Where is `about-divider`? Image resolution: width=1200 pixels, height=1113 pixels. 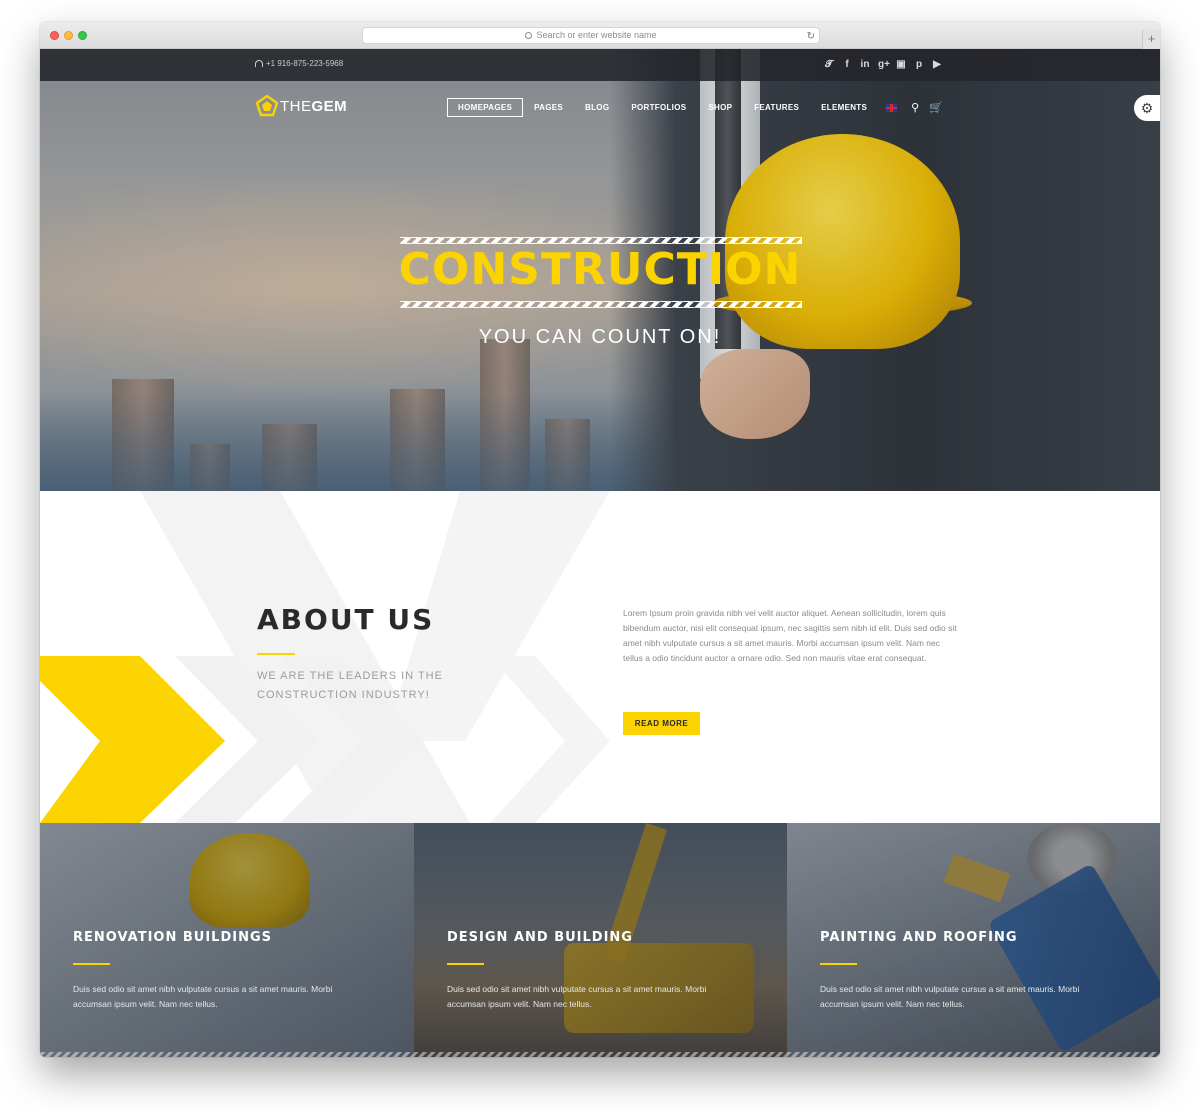
about-divider is located at coordinates (276, 654).